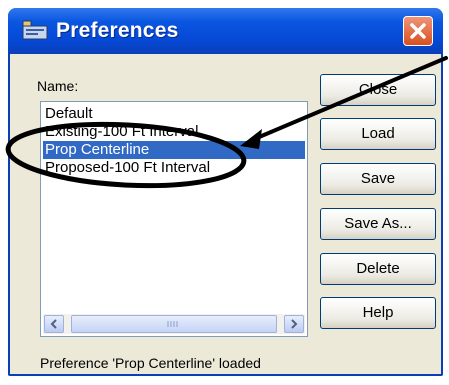  Describe the element at coordinates (225, 31) in the screenshot. I see `title-bar: Preferences` at that location.